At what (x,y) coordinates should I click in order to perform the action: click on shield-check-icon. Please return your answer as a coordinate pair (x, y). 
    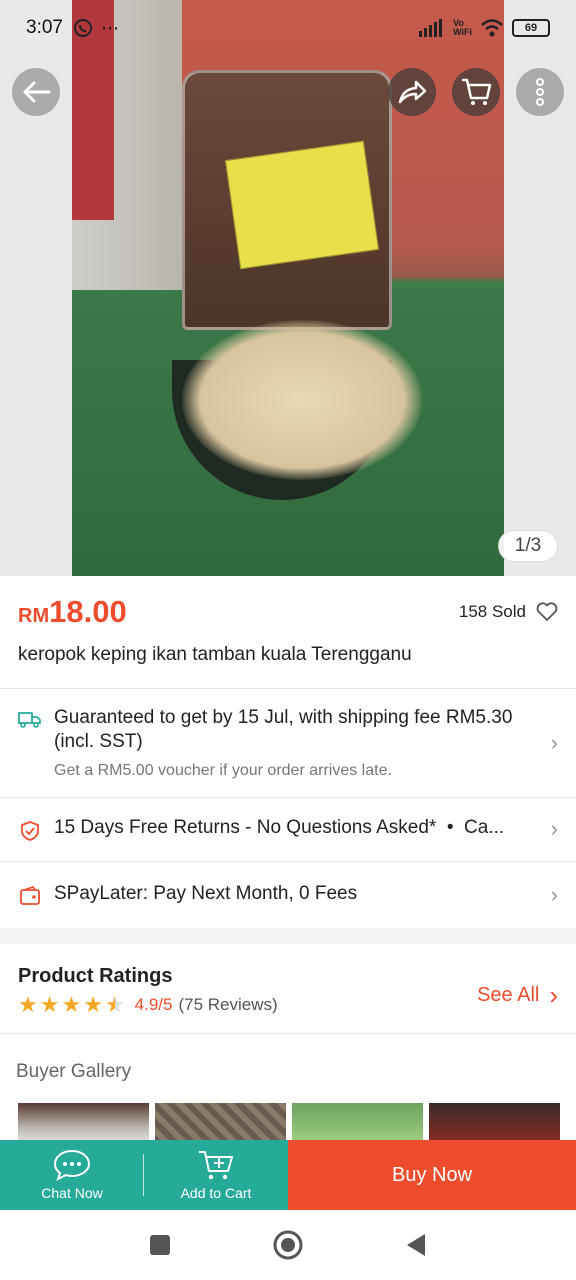
    Looking at the image, I should click on (30, 831).